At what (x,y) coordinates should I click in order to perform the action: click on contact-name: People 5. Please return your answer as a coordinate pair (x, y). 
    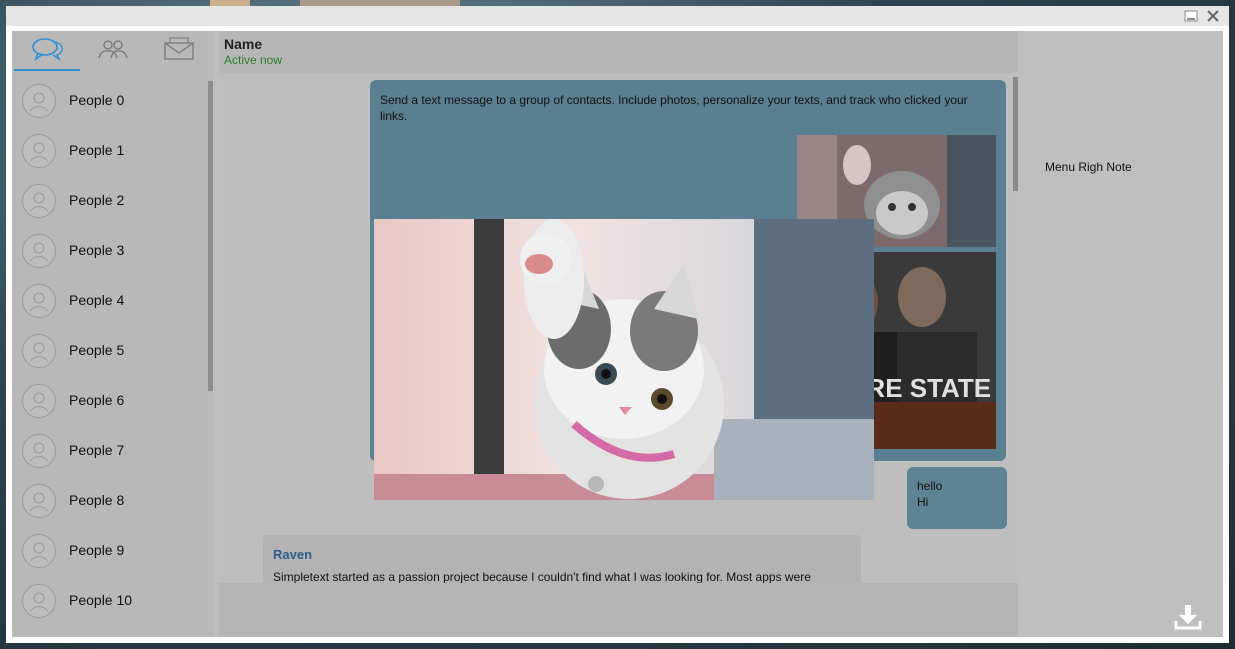
    Looking at the image, I should click on (97, 350).